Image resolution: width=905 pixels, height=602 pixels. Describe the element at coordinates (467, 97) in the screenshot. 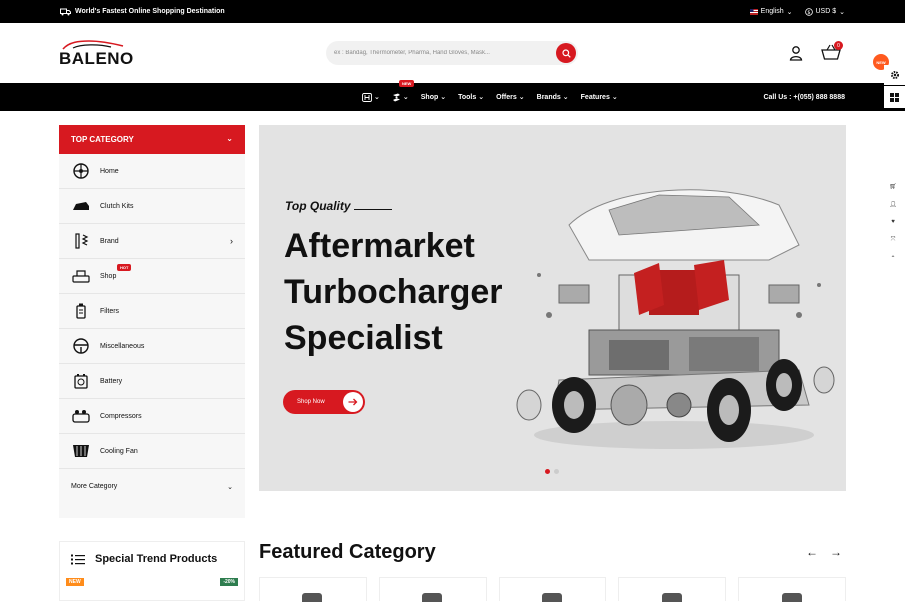

I see `nav-label: Tools` at that location.